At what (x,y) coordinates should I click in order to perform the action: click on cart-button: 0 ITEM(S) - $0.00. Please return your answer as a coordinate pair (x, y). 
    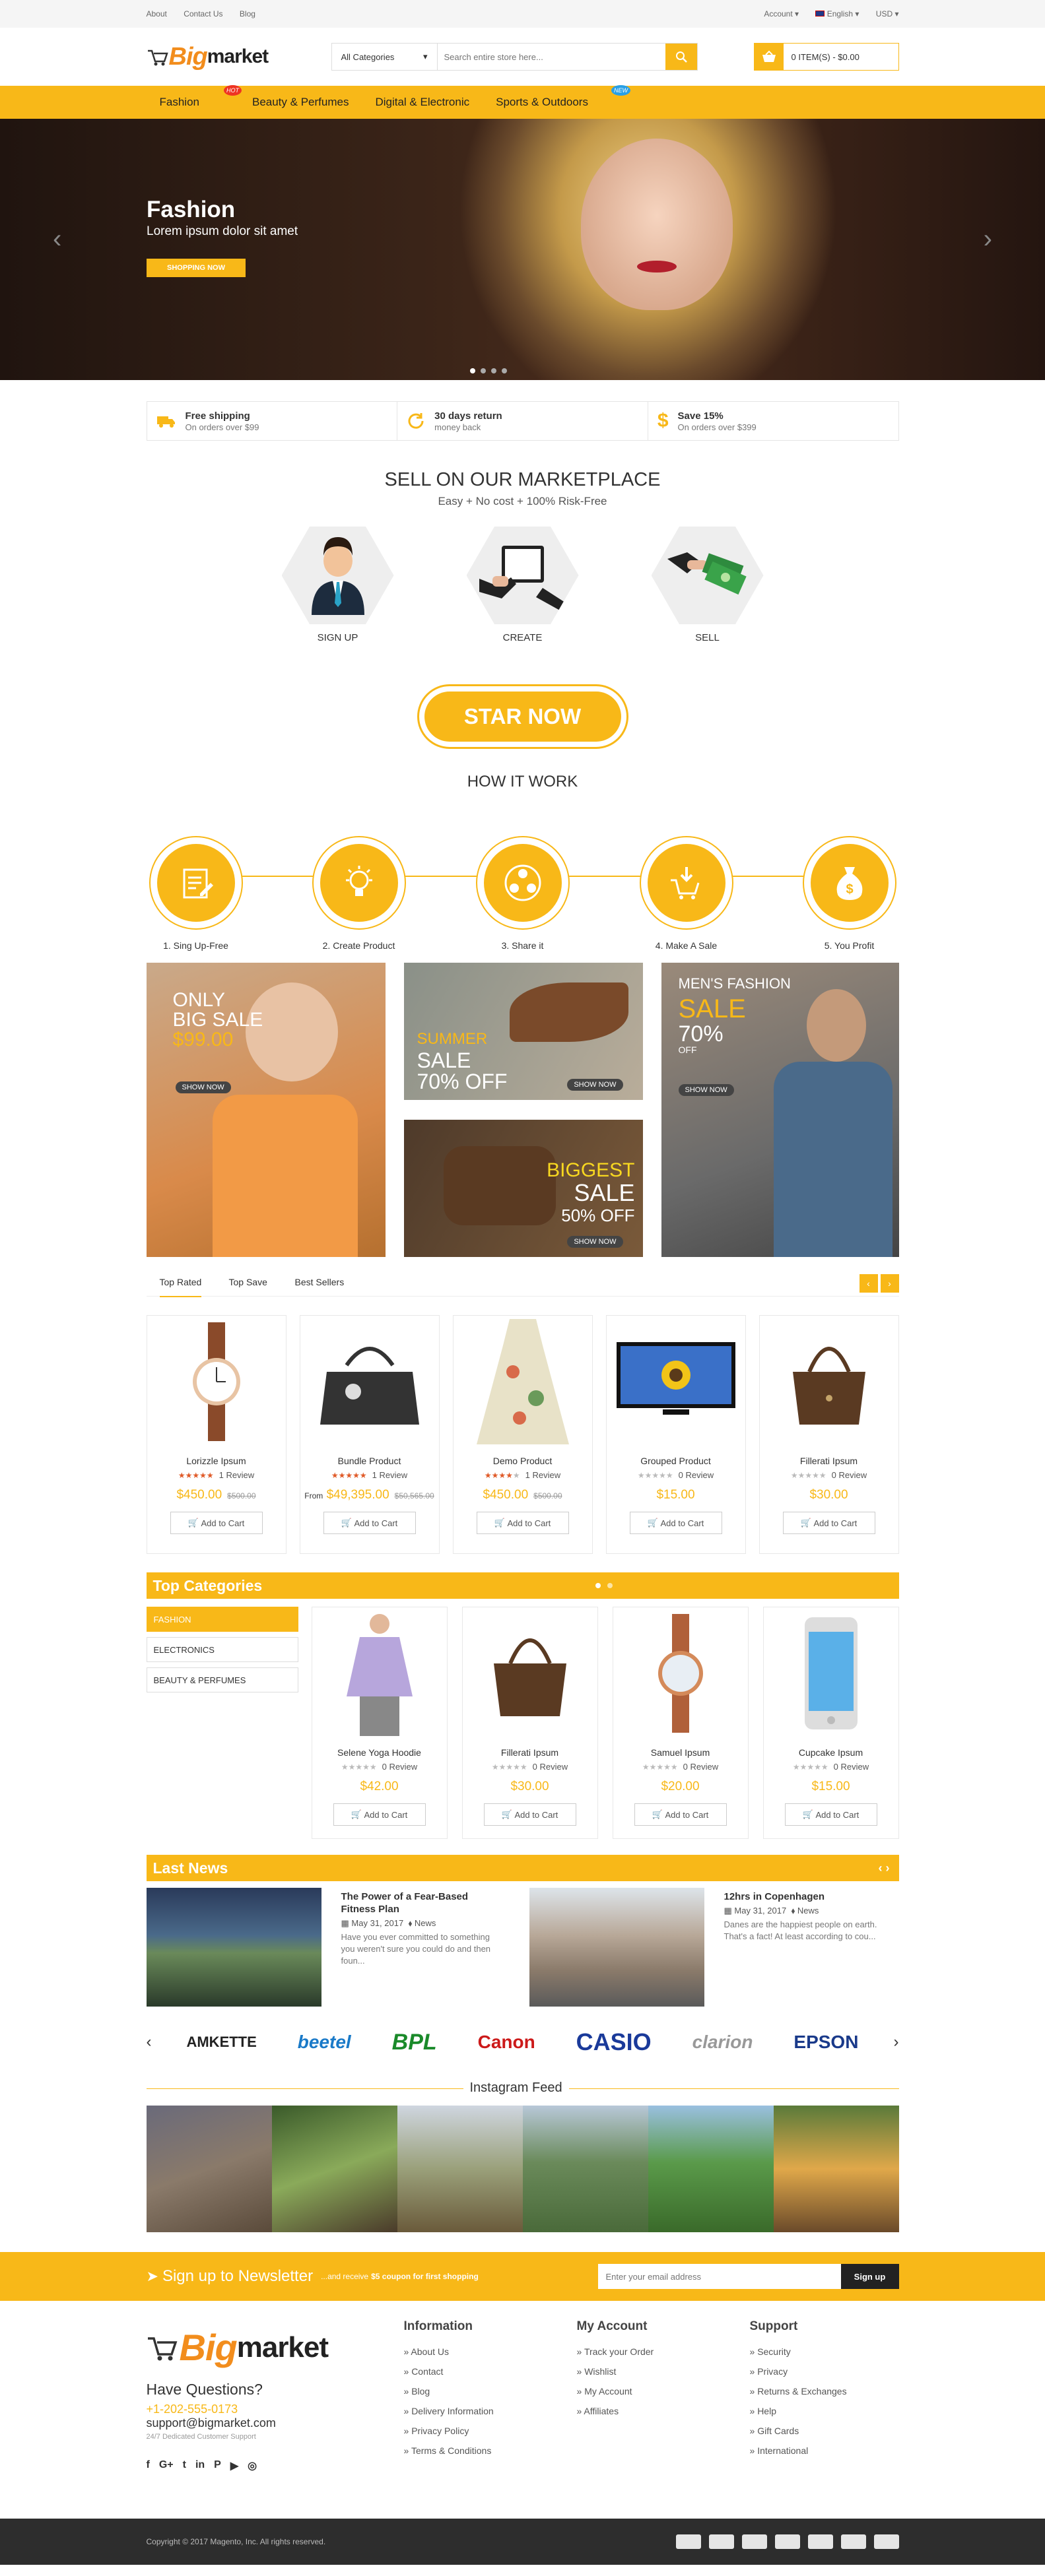
    Looking at the image, I should click on (826, 57).